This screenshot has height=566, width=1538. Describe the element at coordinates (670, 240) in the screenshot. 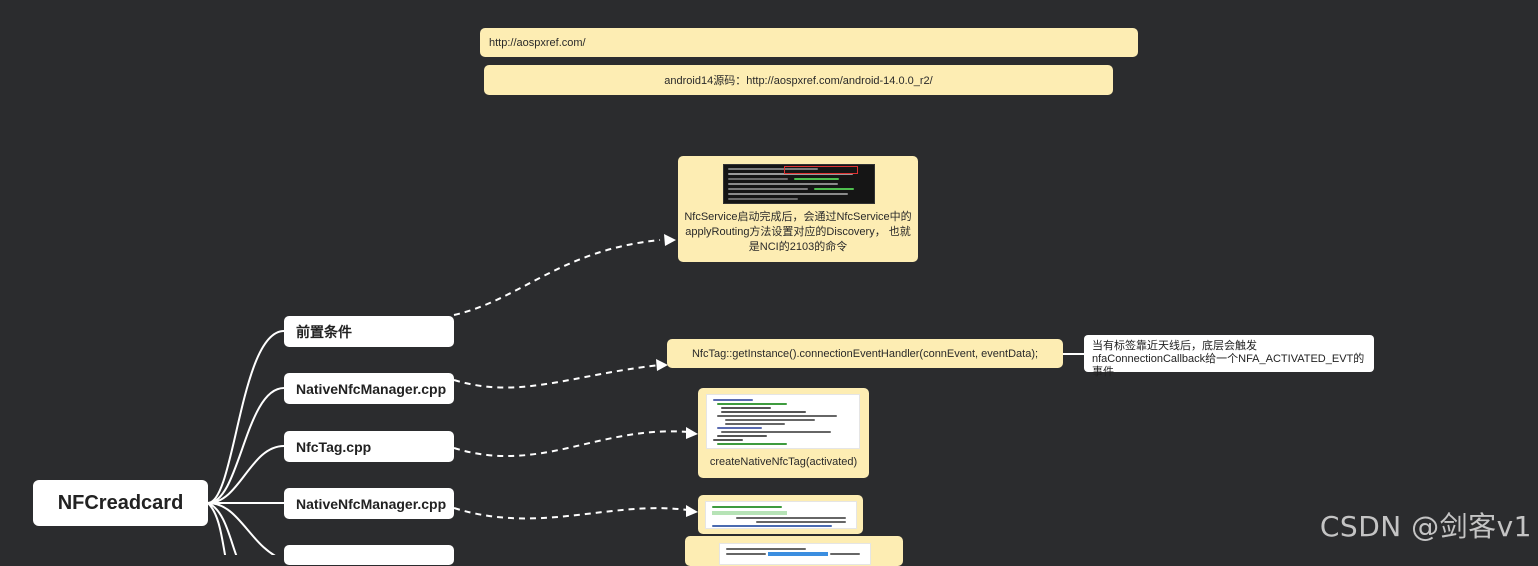

I see `arrowhead-nfcservice` at that location.